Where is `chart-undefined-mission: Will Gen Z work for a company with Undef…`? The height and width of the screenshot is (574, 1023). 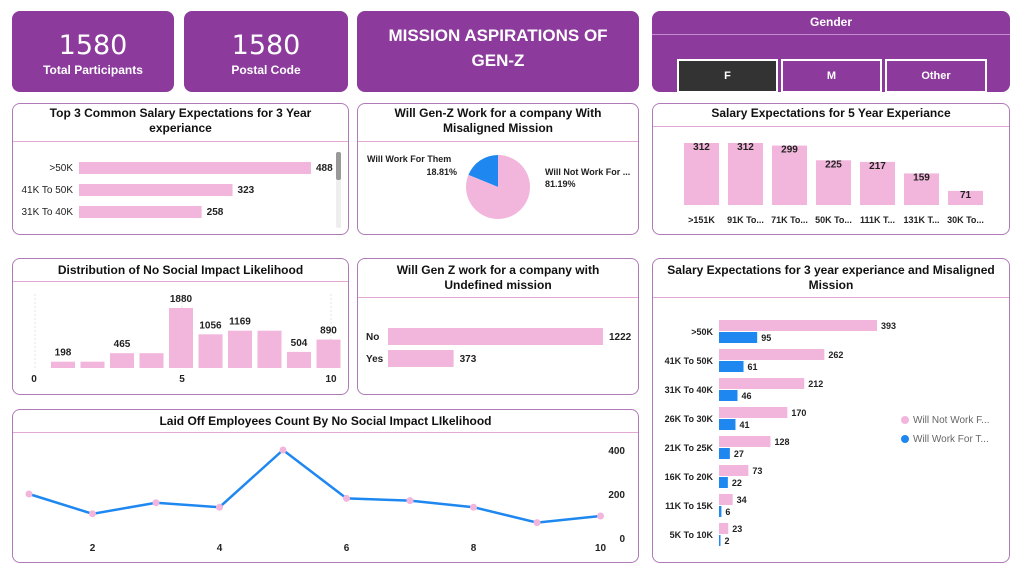
chart-undefined-mission: Will Gen Z work for a company with Undef… is located at coordinates (498, 326).